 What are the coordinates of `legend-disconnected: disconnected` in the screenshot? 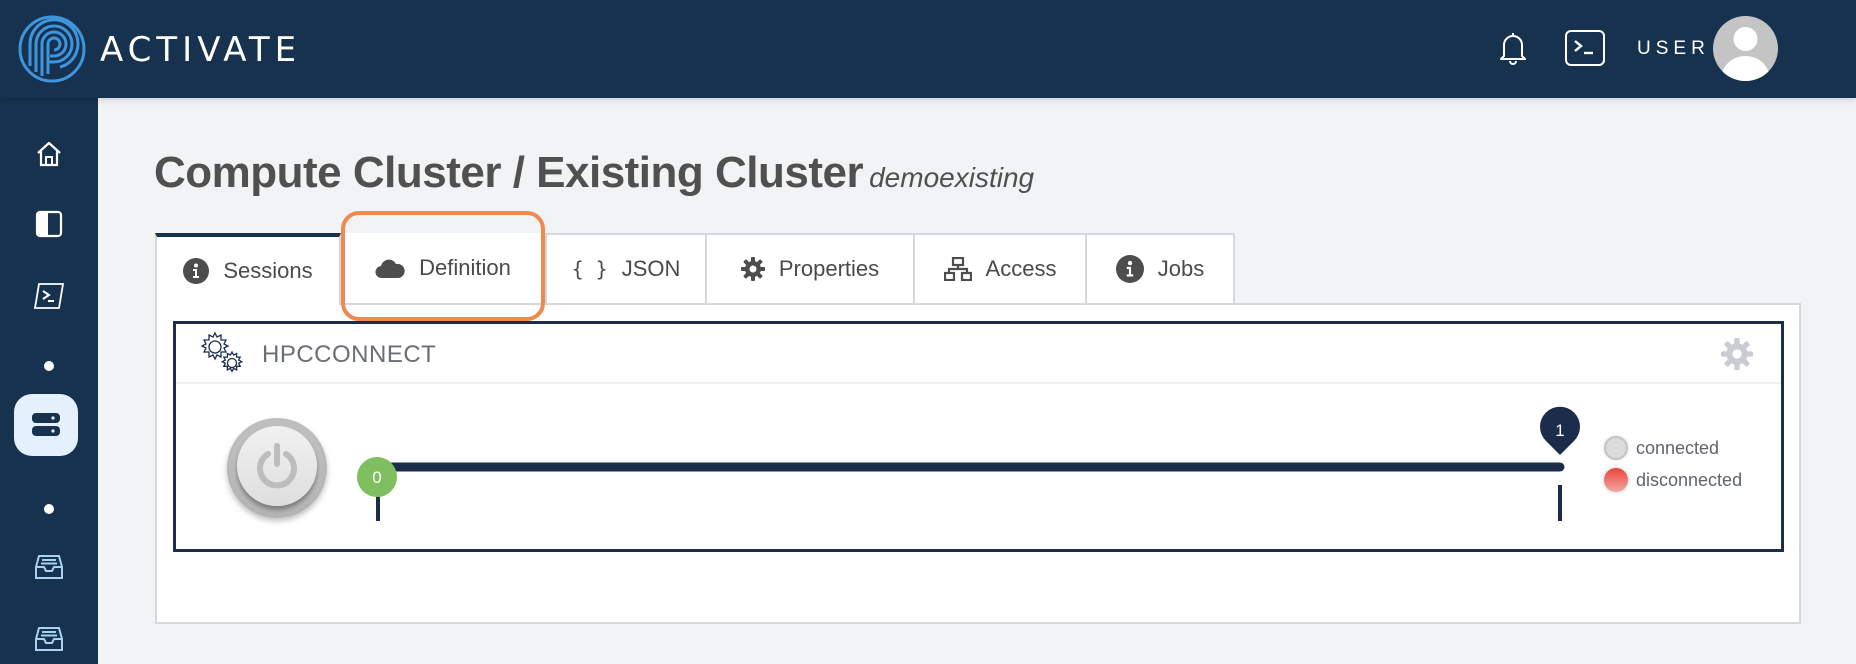 It's located at (1673, 480).